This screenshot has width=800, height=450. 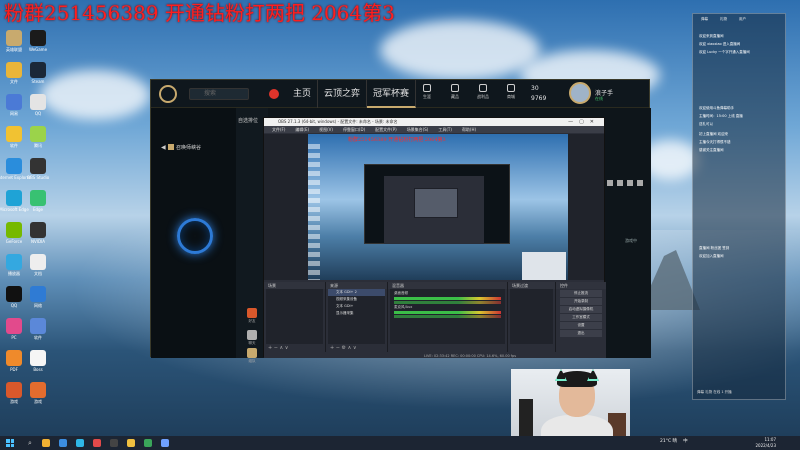 What do you see at coordinates (302, 129) in the screenshot?
I see `obs-menu-item: 编辑(E)` at bounding box center [302, 129].